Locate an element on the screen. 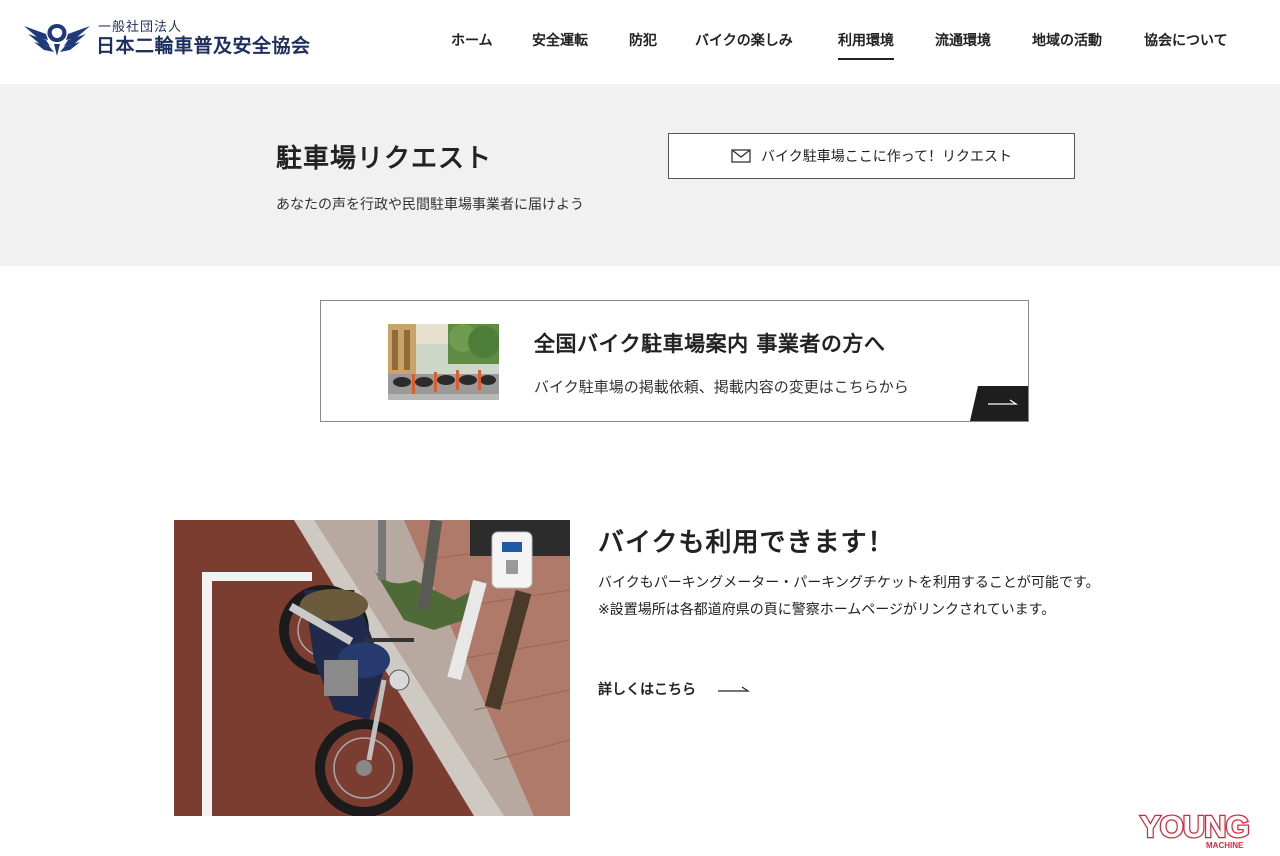 This screenshot has height=856, width=1280. nav-bike-enjoyment: バイクの楽しみ is located at coordinates (744, 44).